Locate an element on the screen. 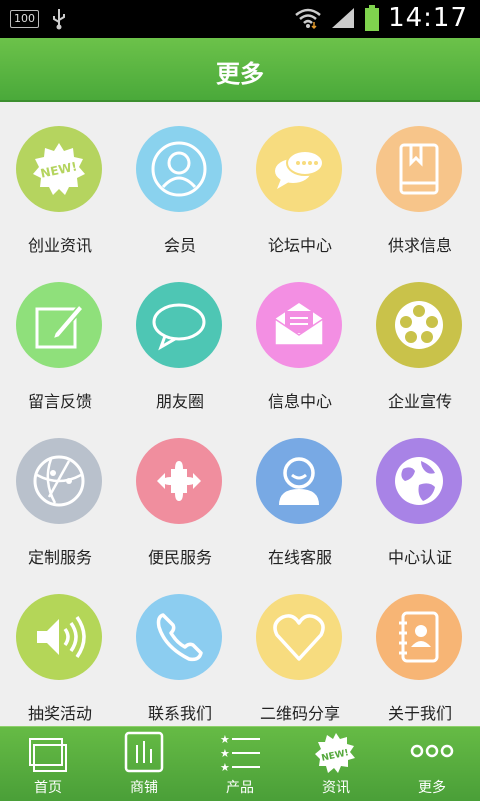 This screenshot has height=801, width=480. tab-more: 更多 is located at coordinates (432, 764).